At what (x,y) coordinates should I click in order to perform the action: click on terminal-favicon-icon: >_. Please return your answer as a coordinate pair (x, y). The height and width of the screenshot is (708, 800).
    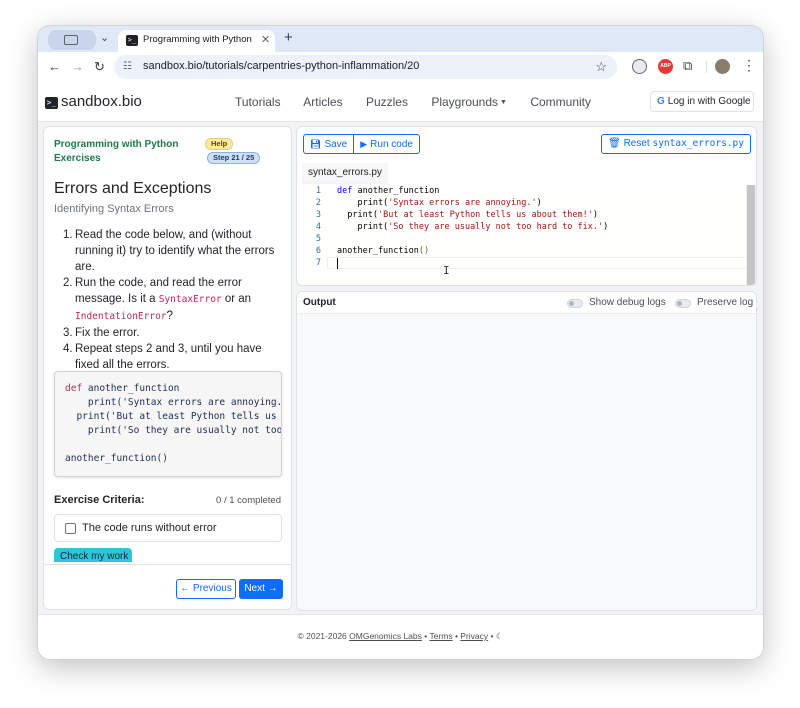
    Looking at the image, I should click on (132, 40).